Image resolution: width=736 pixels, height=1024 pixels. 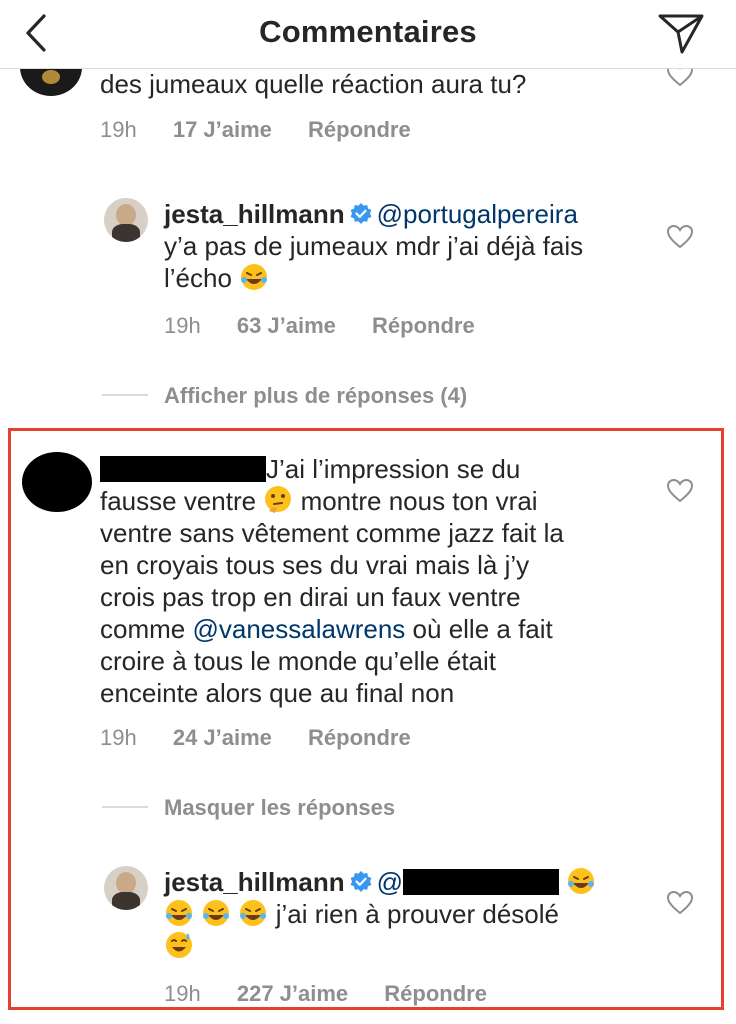 I want to click on comment-text: enceinte alors que au final non, so click(x=277, y=693).